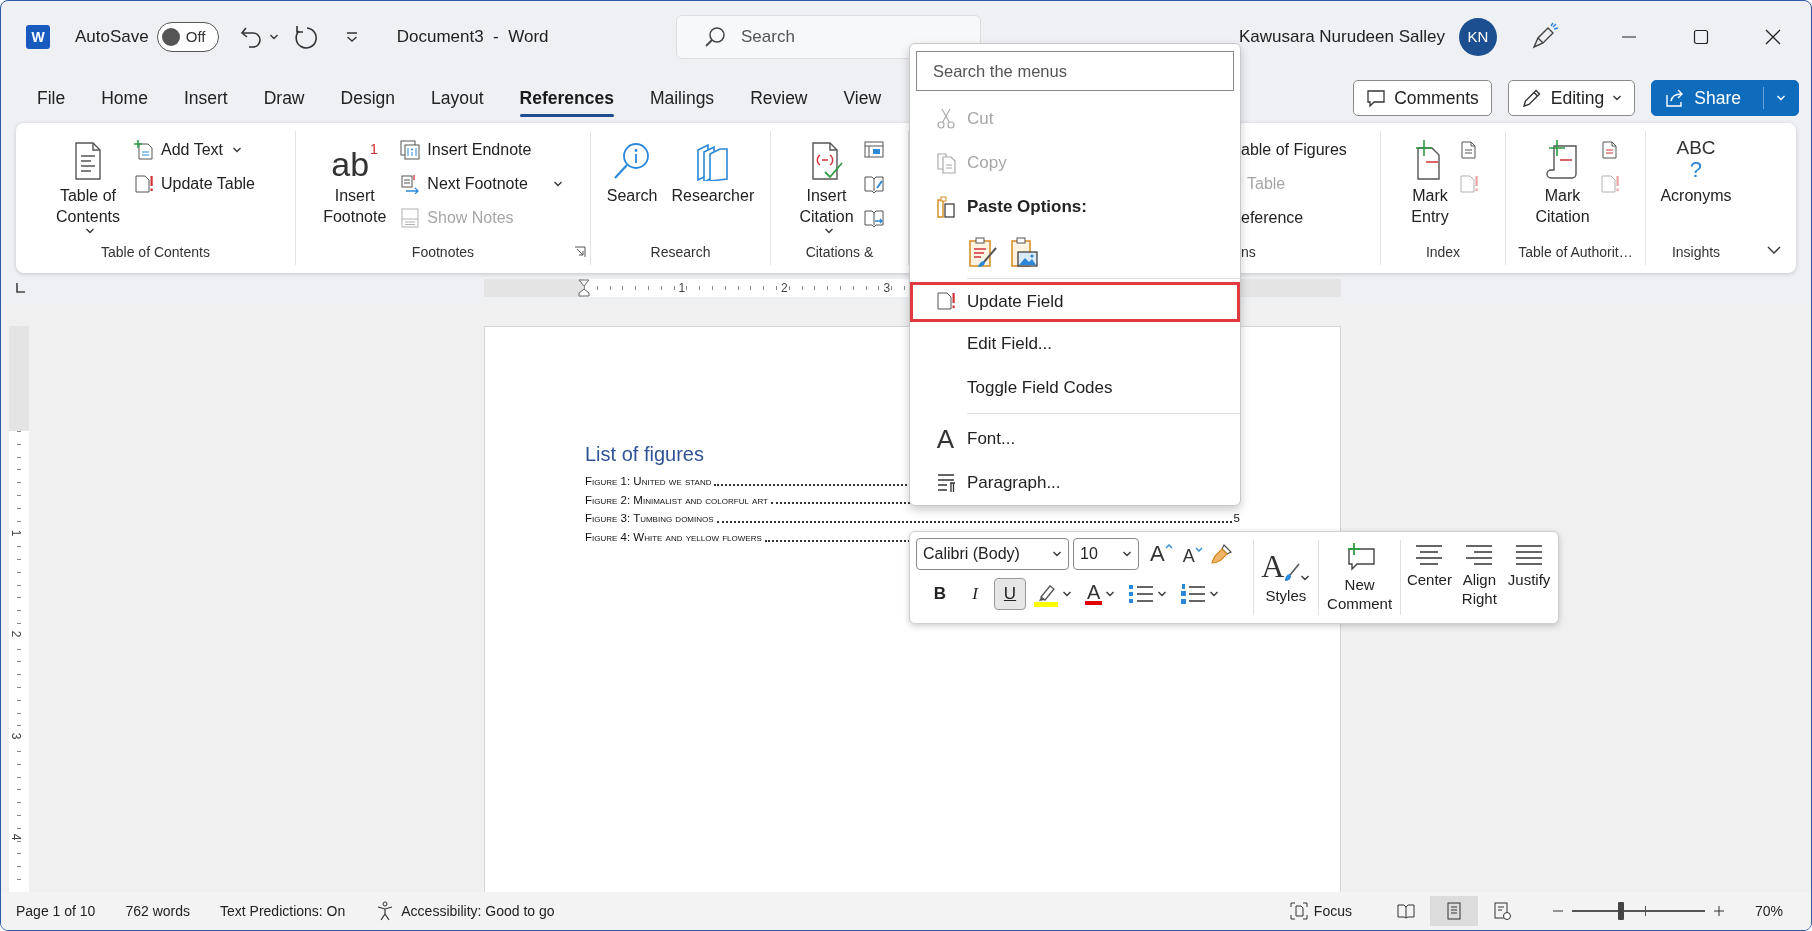 Image resolution: width=1812 pixels, height=931 pixels. Describe the element at coordinates (194, 150) in the screenshot. I see `ribbon-button: Add Text` at that location.